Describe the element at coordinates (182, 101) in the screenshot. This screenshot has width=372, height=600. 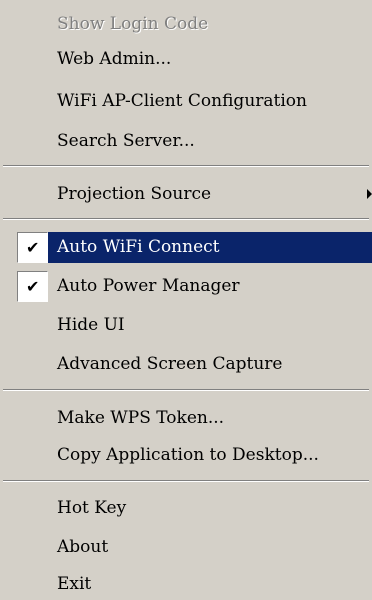
I see `menu-item-label: WiFi AP-Client Configuration` at that location.